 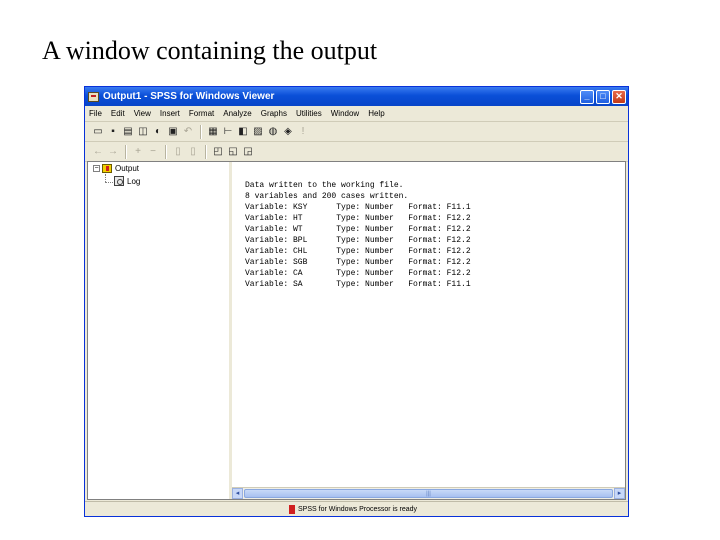 I want to click on menu-utilities: Utilities, so click(x=309, y=113).